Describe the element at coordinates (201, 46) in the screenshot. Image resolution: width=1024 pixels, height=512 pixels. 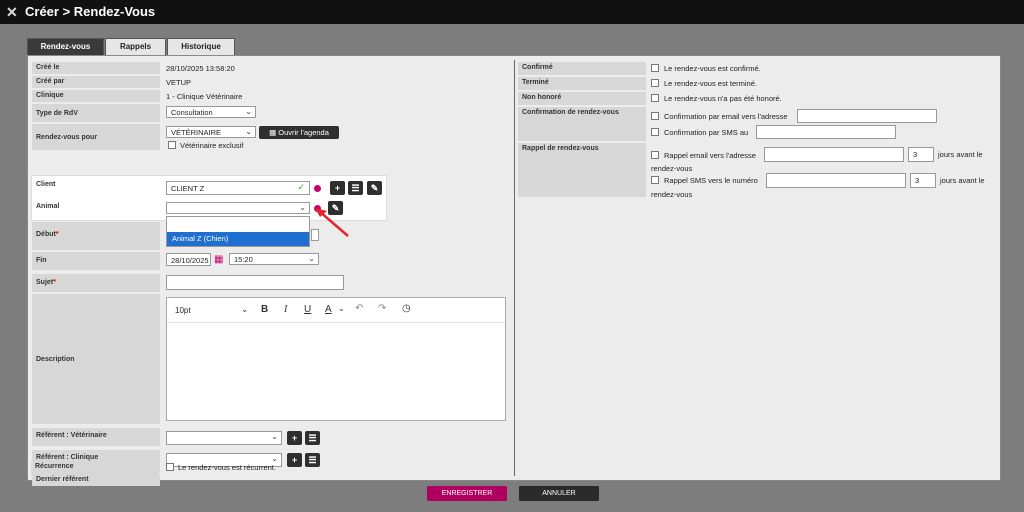
I see `tab-historique: Historique` at that location.